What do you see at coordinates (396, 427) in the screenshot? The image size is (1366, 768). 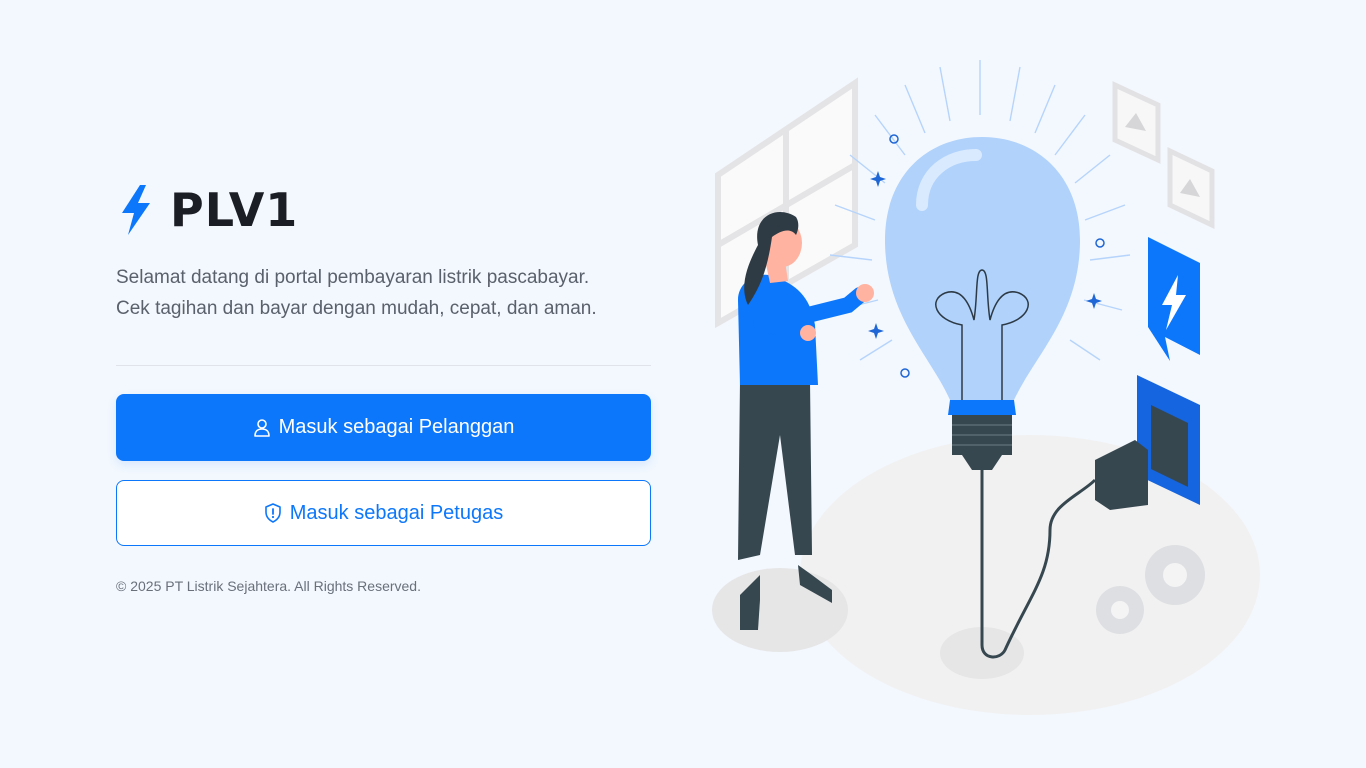 I see `login-customer-label: Masuk sebagai Pelanggan` at bounding box center [396, 427].